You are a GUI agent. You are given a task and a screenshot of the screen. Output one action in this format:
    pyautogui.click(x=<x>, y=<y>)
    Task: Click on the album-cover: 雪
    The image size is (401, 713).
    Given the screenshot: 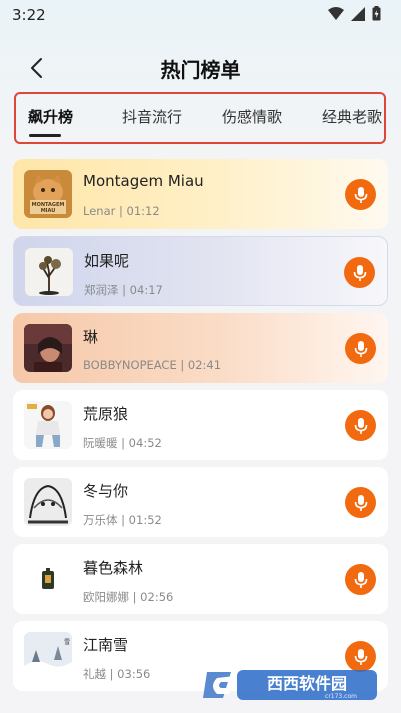 What is the action you would take?
    pyautogui.click(x=48, y=656)
    